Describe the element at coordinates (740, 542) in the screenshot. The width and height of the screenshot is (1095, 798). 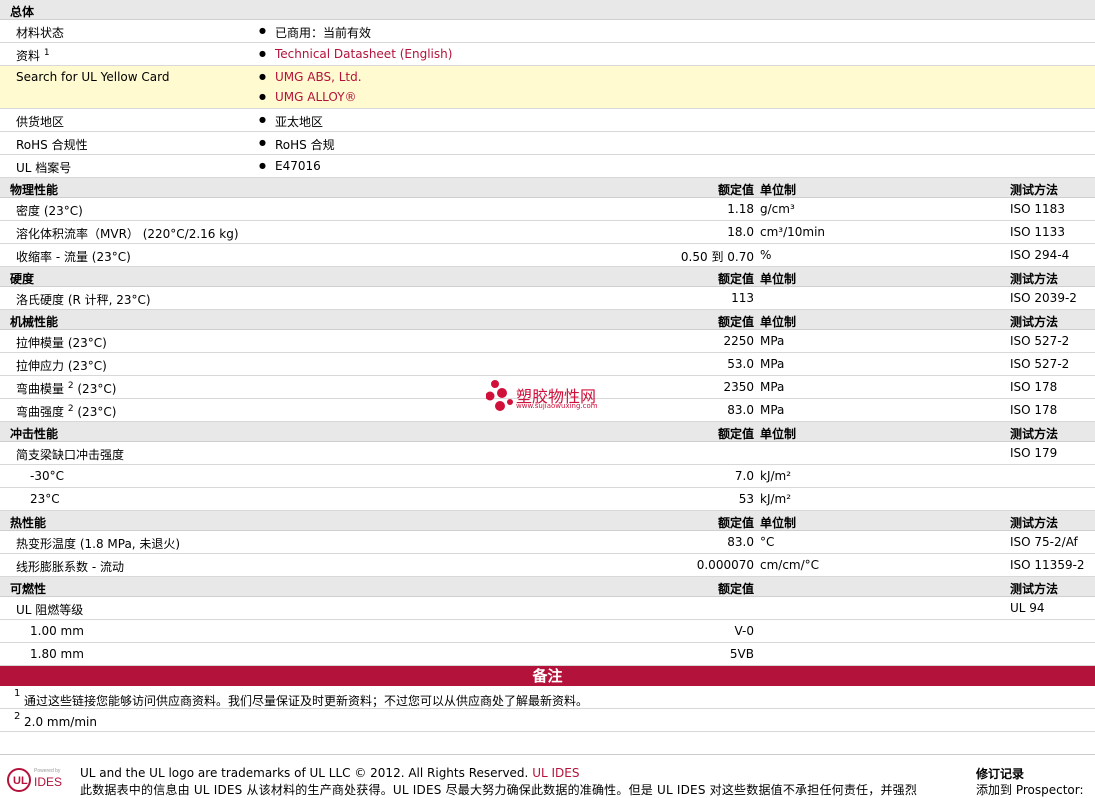
I see `property-value: 83.0` at that location.